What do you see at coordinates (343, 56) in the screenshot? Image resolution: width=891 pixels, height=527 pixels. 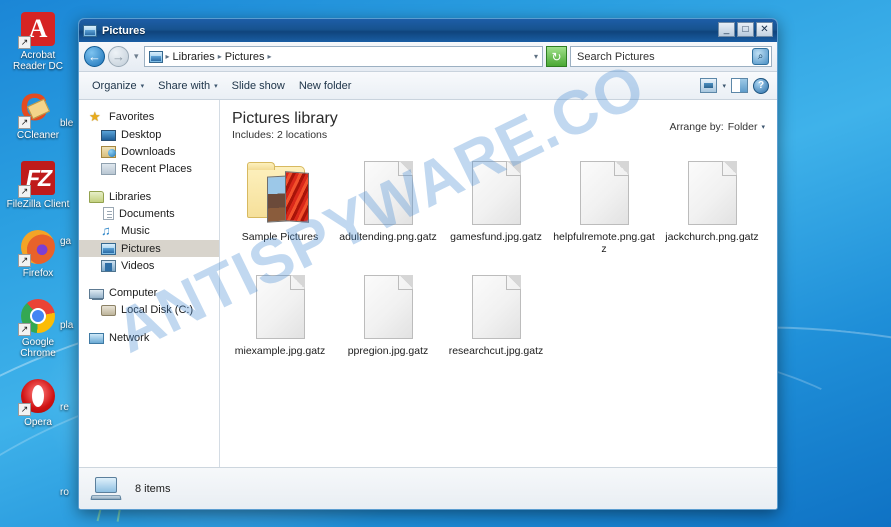 I see `address-bar: ▸ Libraries ▸ Pictures ▸ ▾` at bounding box center [343, 56].